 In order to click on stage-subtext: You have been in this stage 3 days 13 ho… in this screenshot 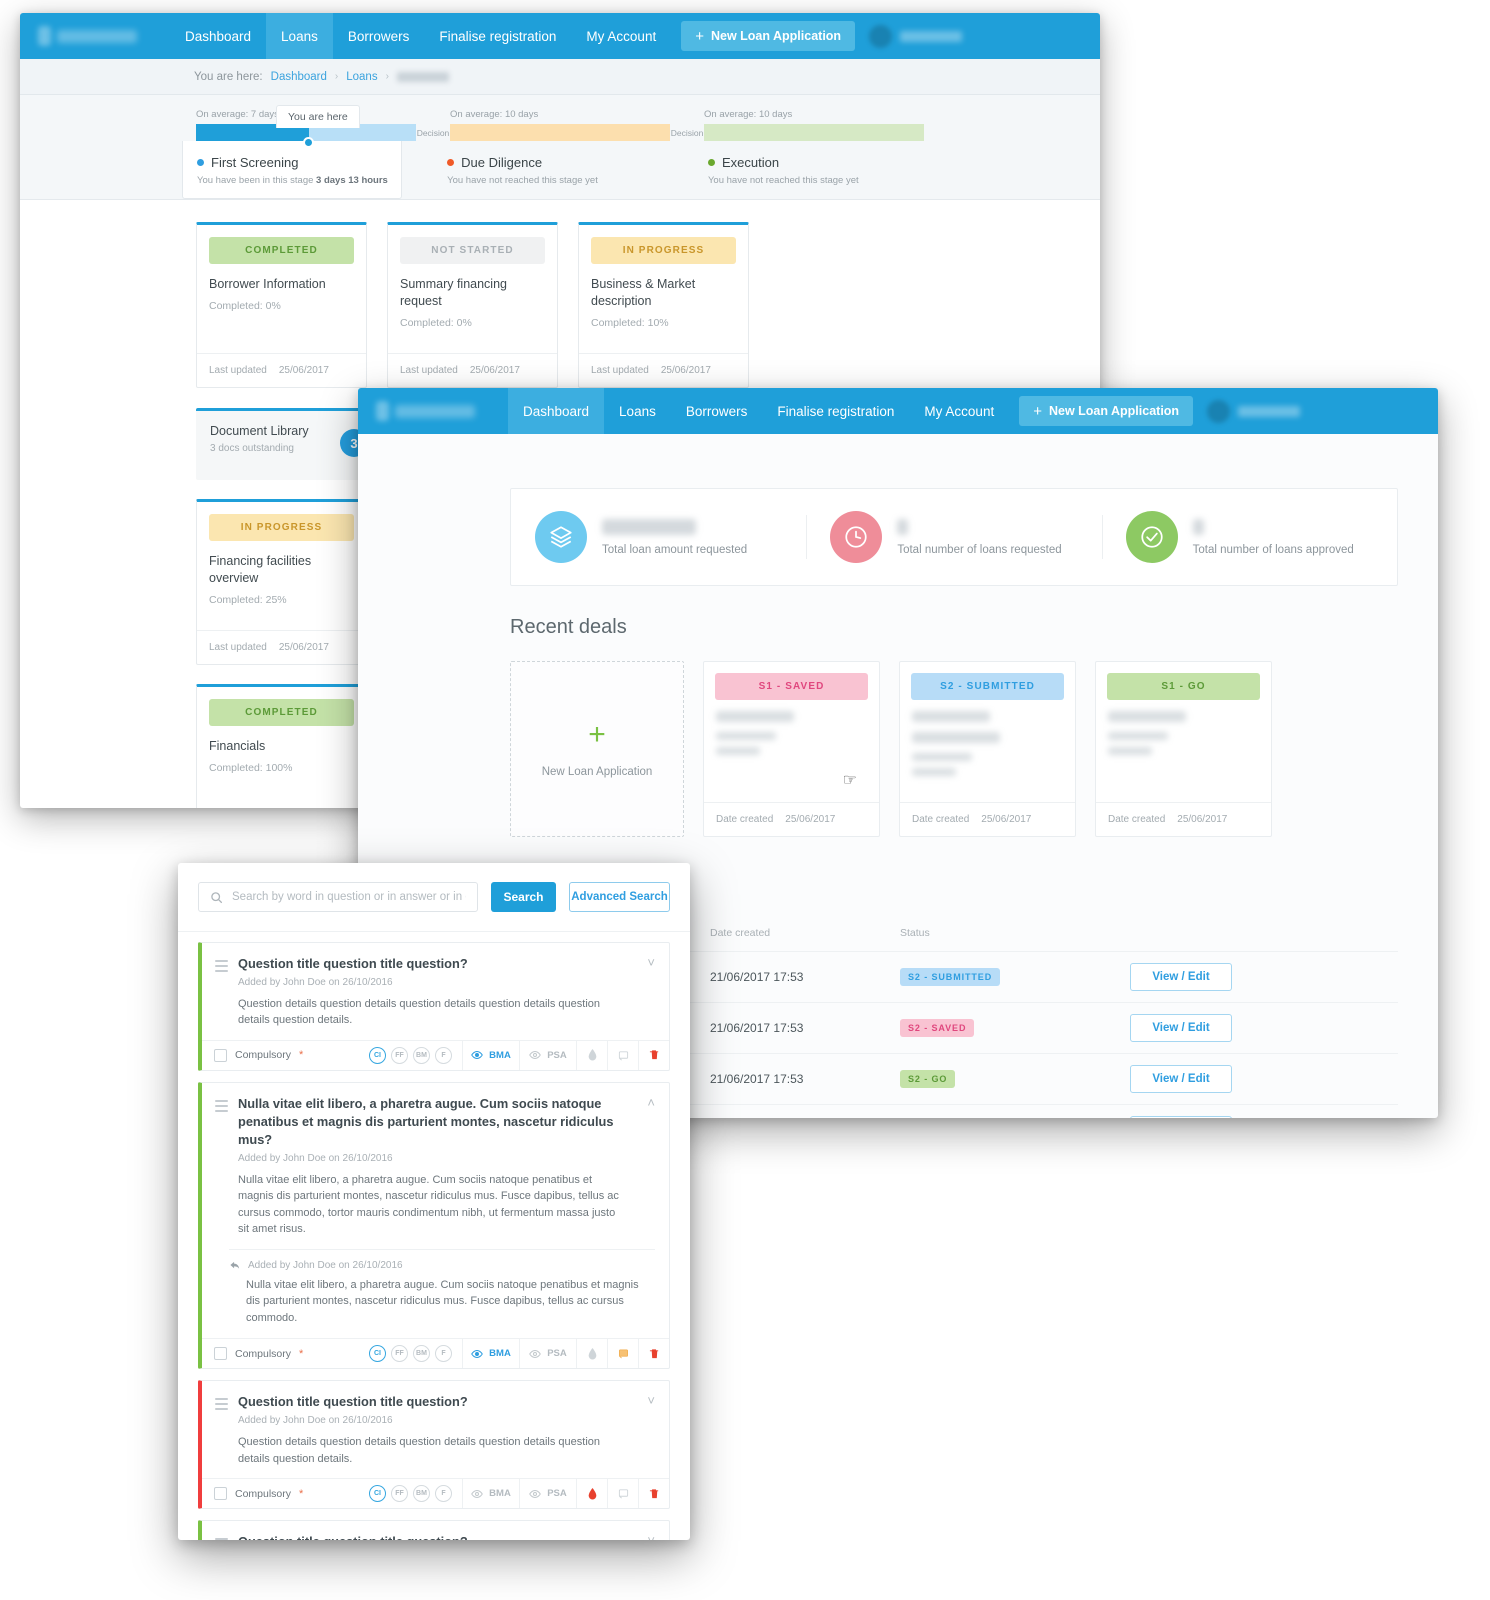, I will do `click(299, 180)`.